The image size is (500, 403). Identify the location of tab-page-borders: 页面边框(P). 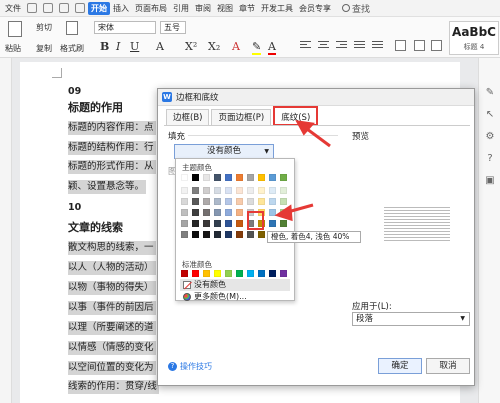
(241, 117).